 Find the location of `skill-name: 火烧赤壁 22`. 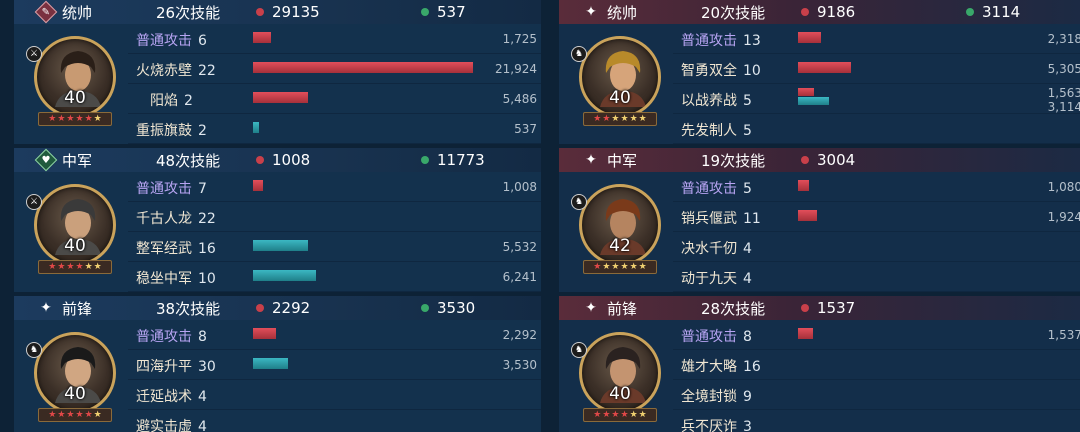

skill-name: 火烧赤壁 22 is located at coordinates (176, 70).